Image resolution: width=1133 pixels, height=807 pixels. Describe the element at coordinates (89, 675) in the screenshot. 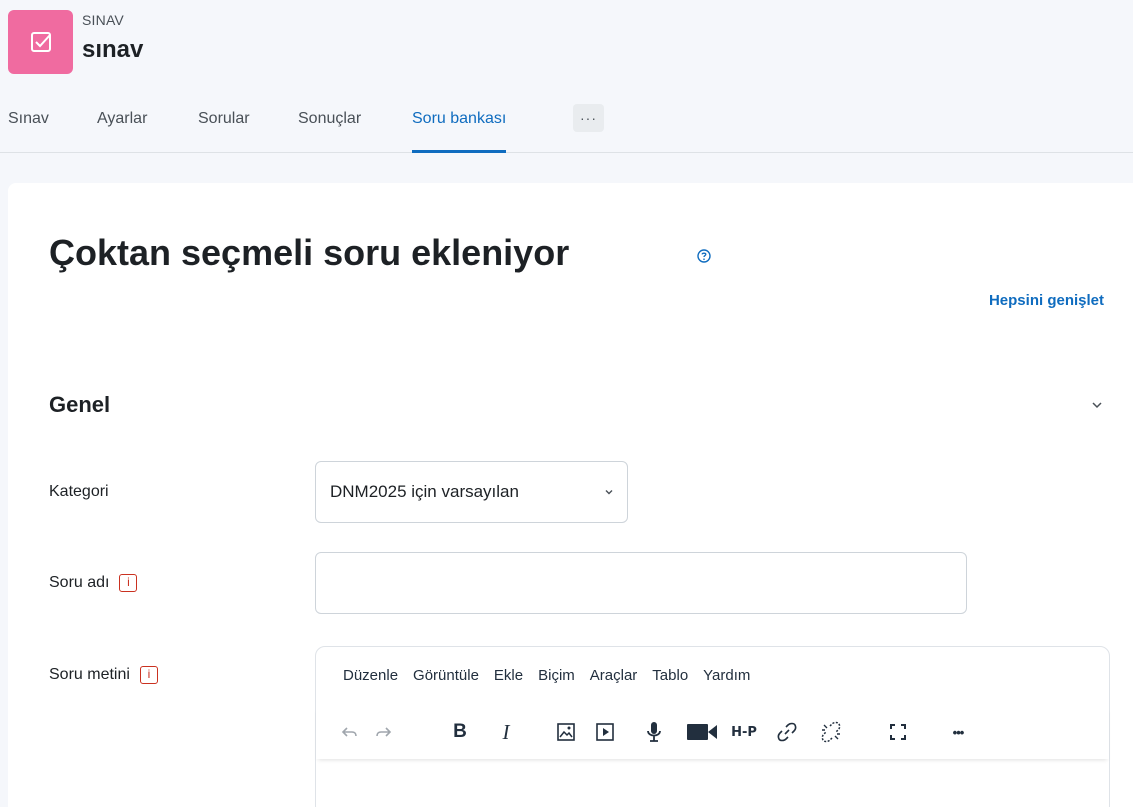

I see `question-text-label-text: Soru metini` at that location.